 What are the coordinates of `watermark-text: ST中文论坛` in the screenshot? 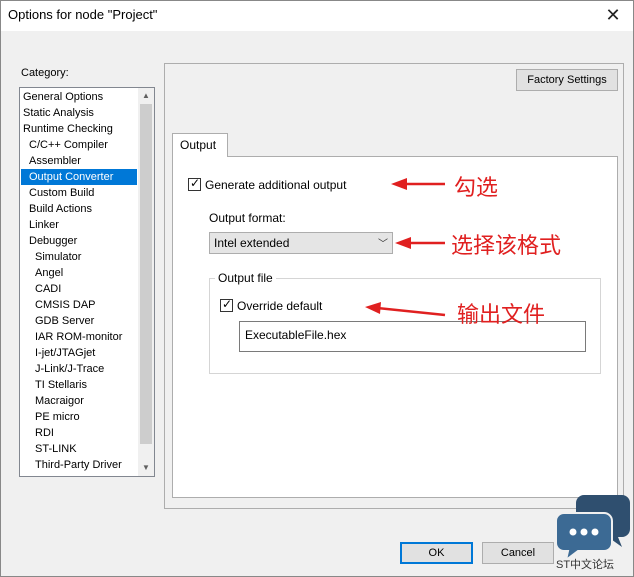 It's located at (585, 565).